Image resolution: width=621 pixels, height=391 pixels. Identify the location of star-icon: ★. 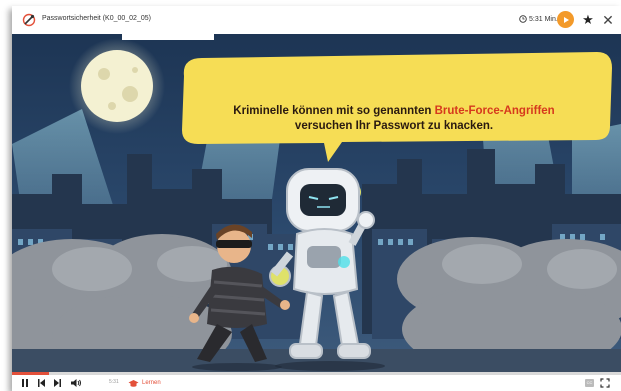
(588, 20).